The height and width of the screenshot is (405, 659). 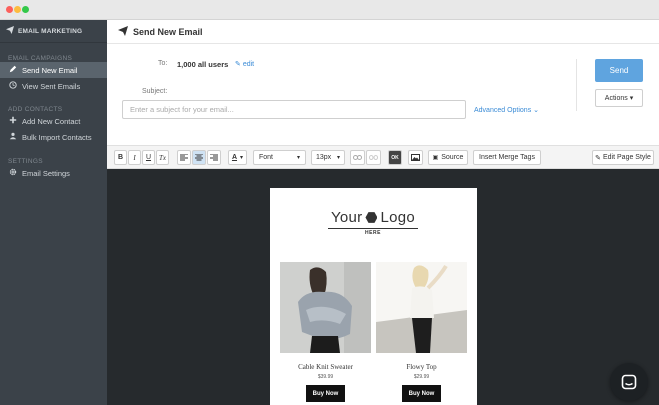 I want to click on unlink-button, so click(x=373, y=157).